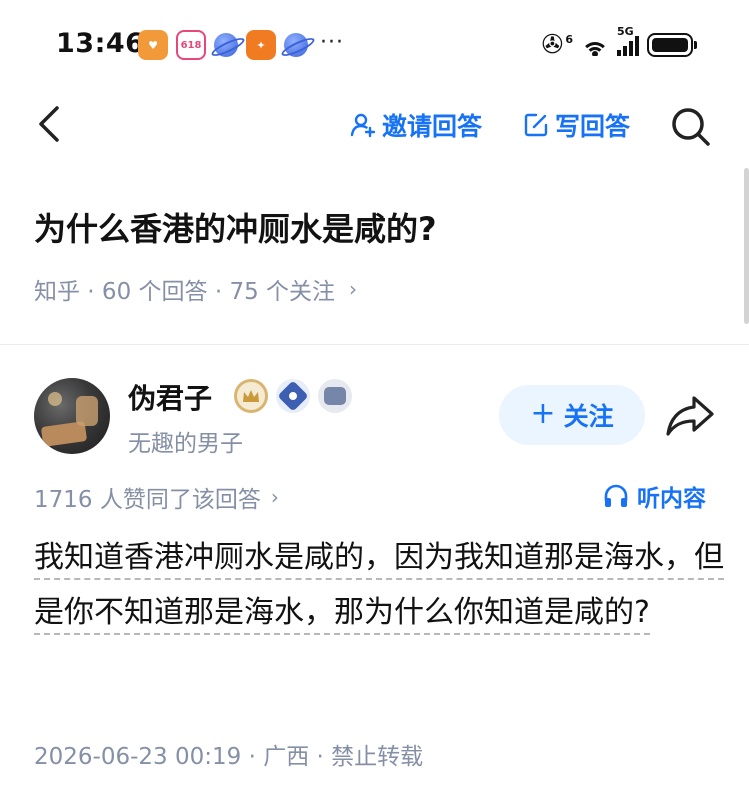  What do you see at coordinates (672, 45) in the screenshot?
I see `battery-icon` at bounding box center [672, 45].